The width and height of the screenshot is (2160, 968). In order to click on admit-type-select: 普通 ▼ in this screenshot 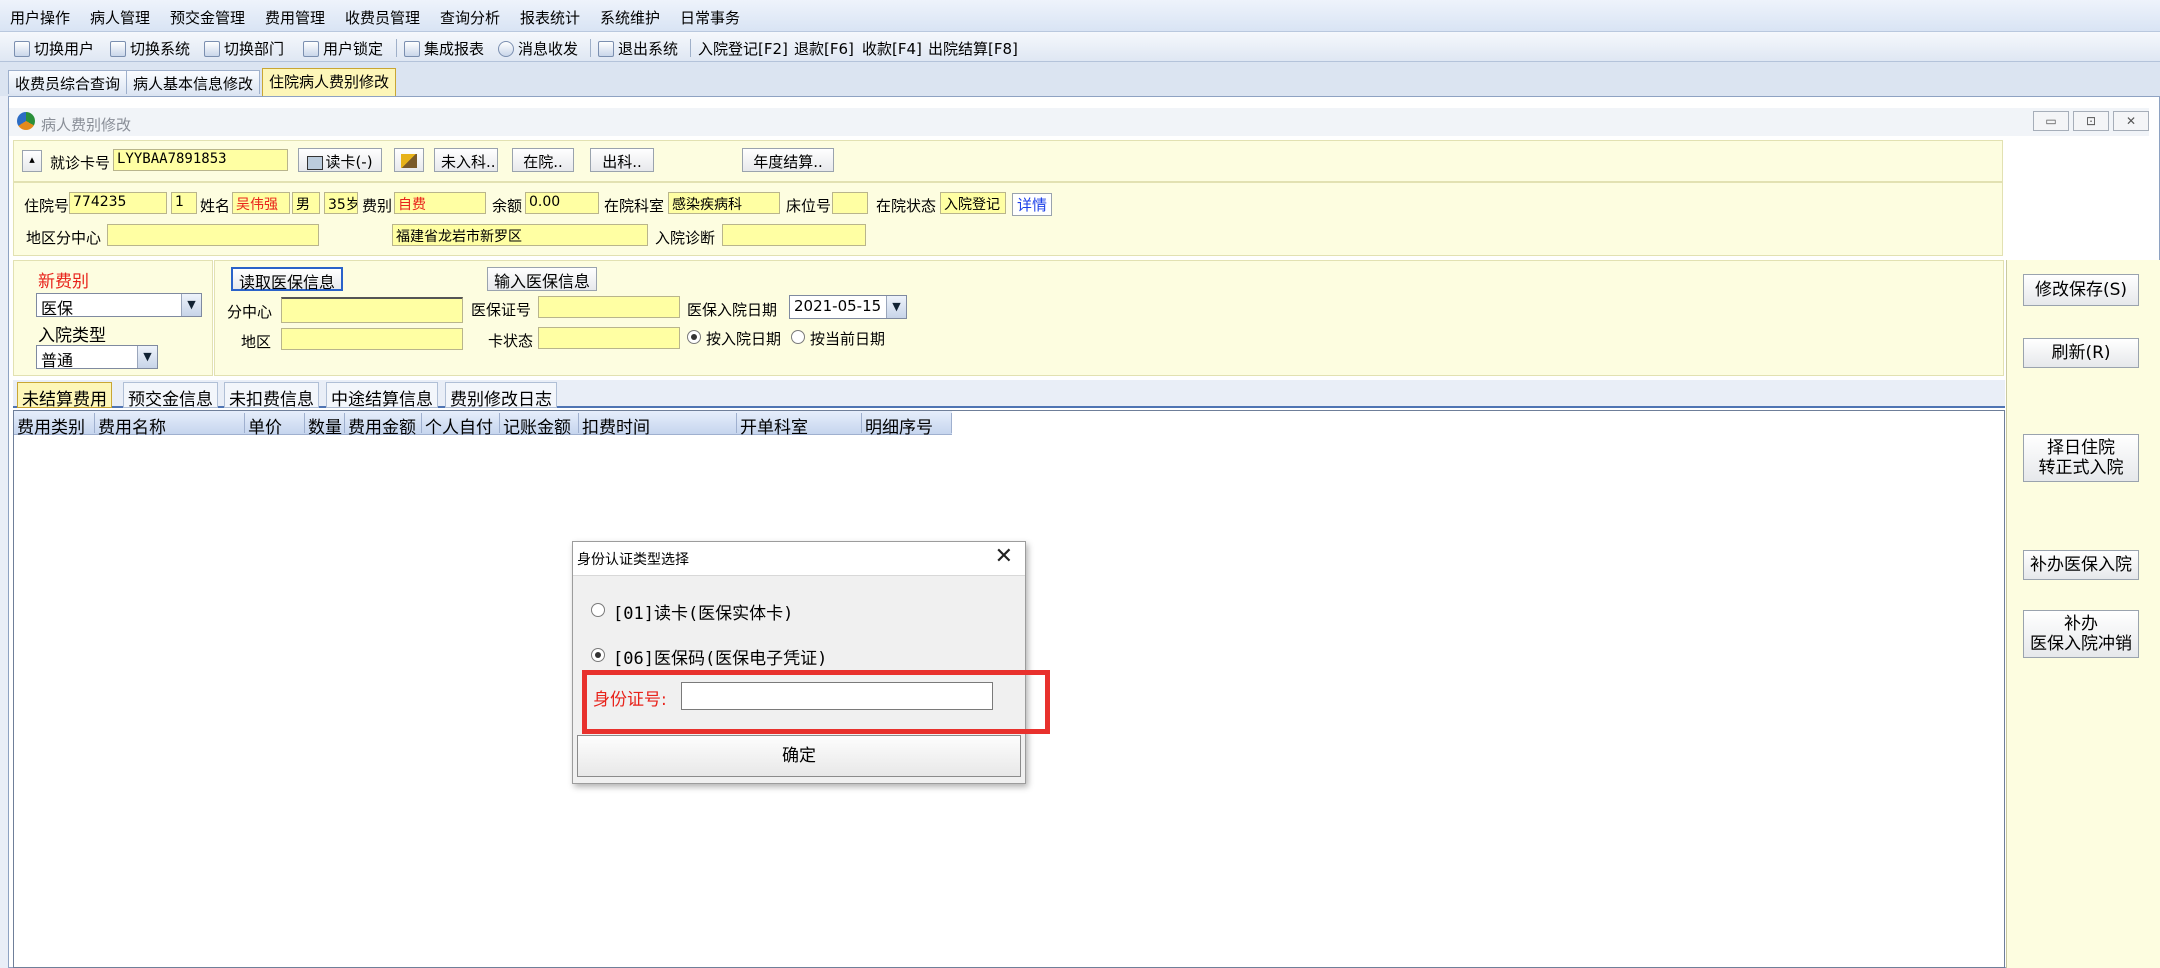, I will do `click(97, 357)`.